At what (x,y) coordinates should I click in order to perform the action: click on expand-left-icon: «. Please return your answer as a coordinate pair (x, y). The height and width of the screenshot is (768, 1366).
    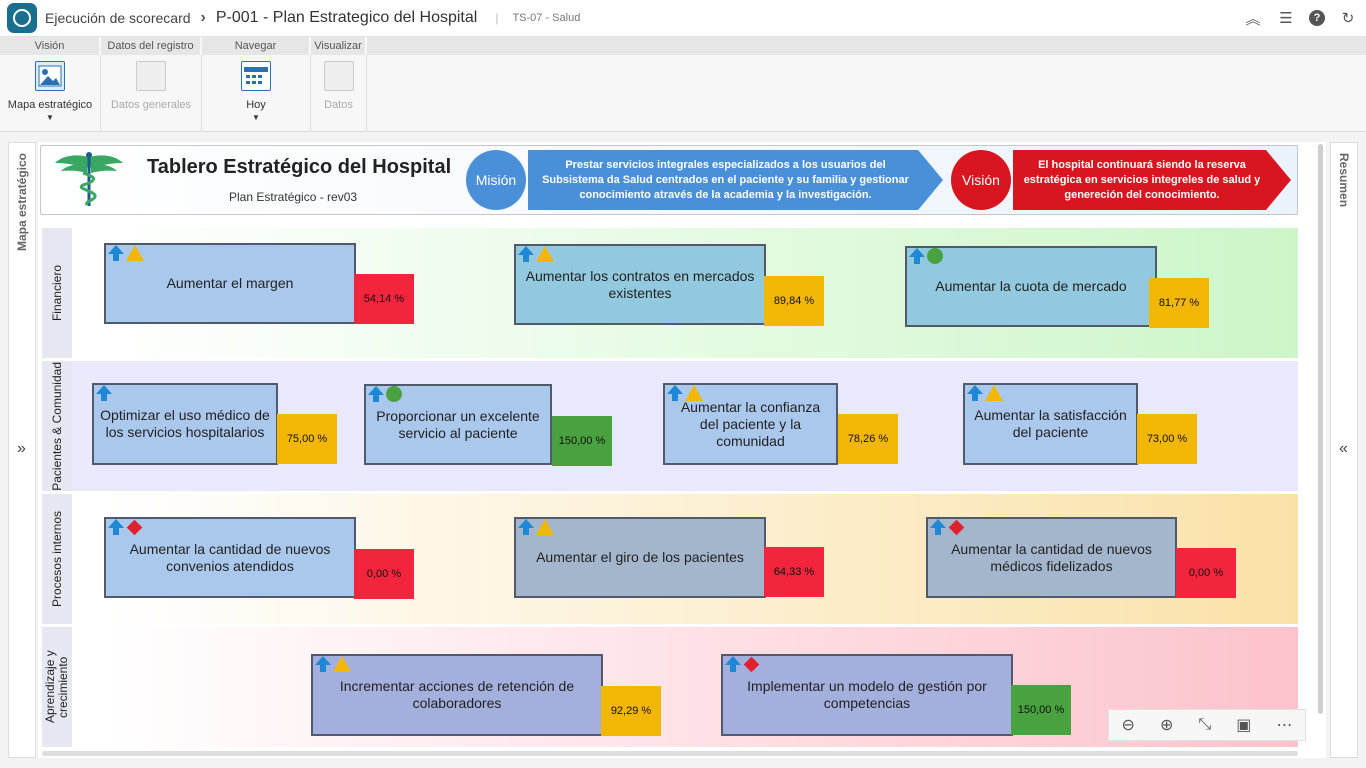
    Looking at the image, I should click on (1343, 449).